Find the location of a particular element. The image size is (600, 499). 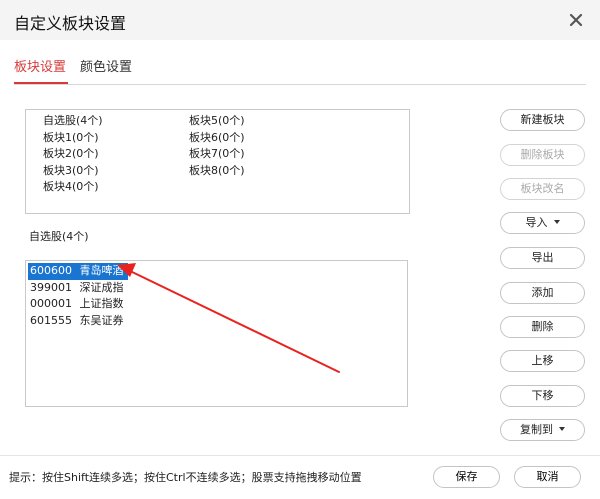

add-button: 添加 is located at coordinates (542, 293).